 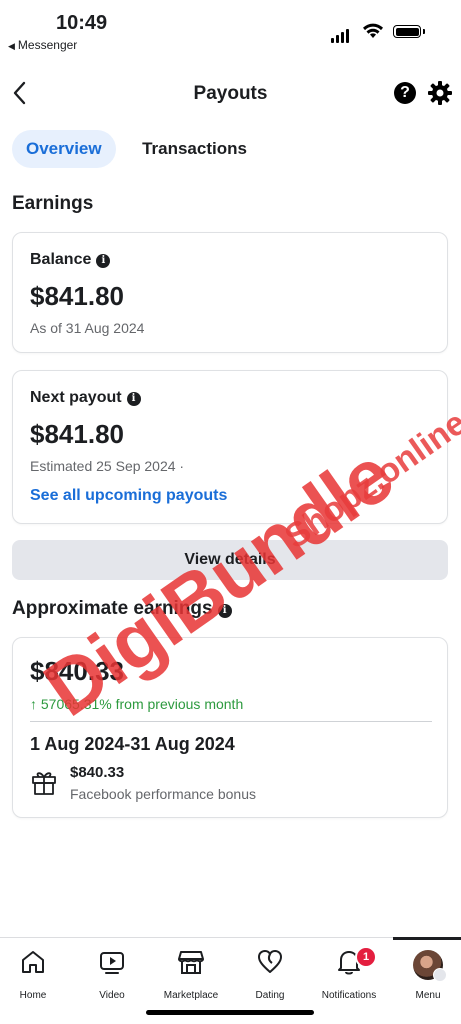 What do you see at coordinates (373, 30) in the screenshot?
I see `wifi-icon` at bounding box center [373, 30].